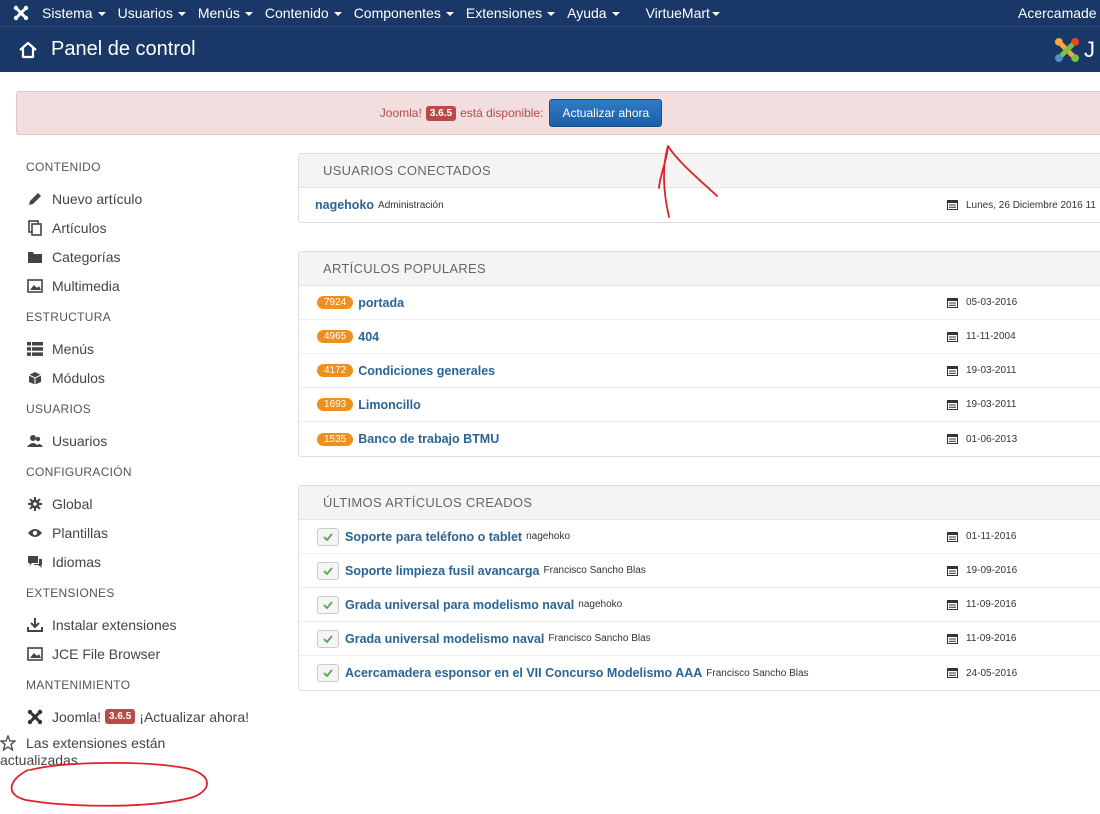  What do you see at coordinates (1021, 205) in the screenshot?
I see `login-date: Lunes, 26 Diciembre 2016 11` at bounding box center [1021, 205].